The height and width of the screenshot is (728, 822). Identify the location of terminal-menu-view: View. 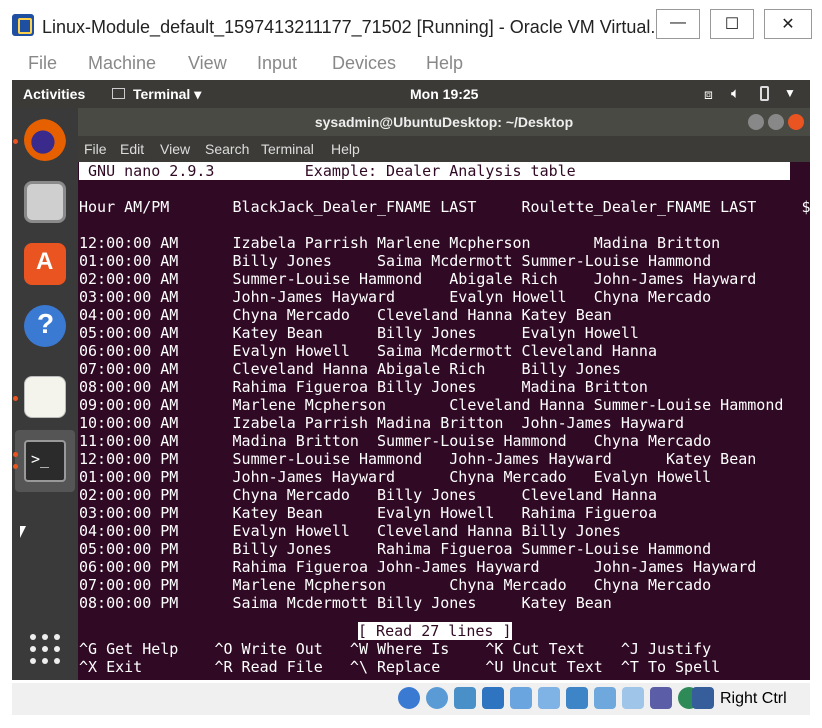
(175, 149).